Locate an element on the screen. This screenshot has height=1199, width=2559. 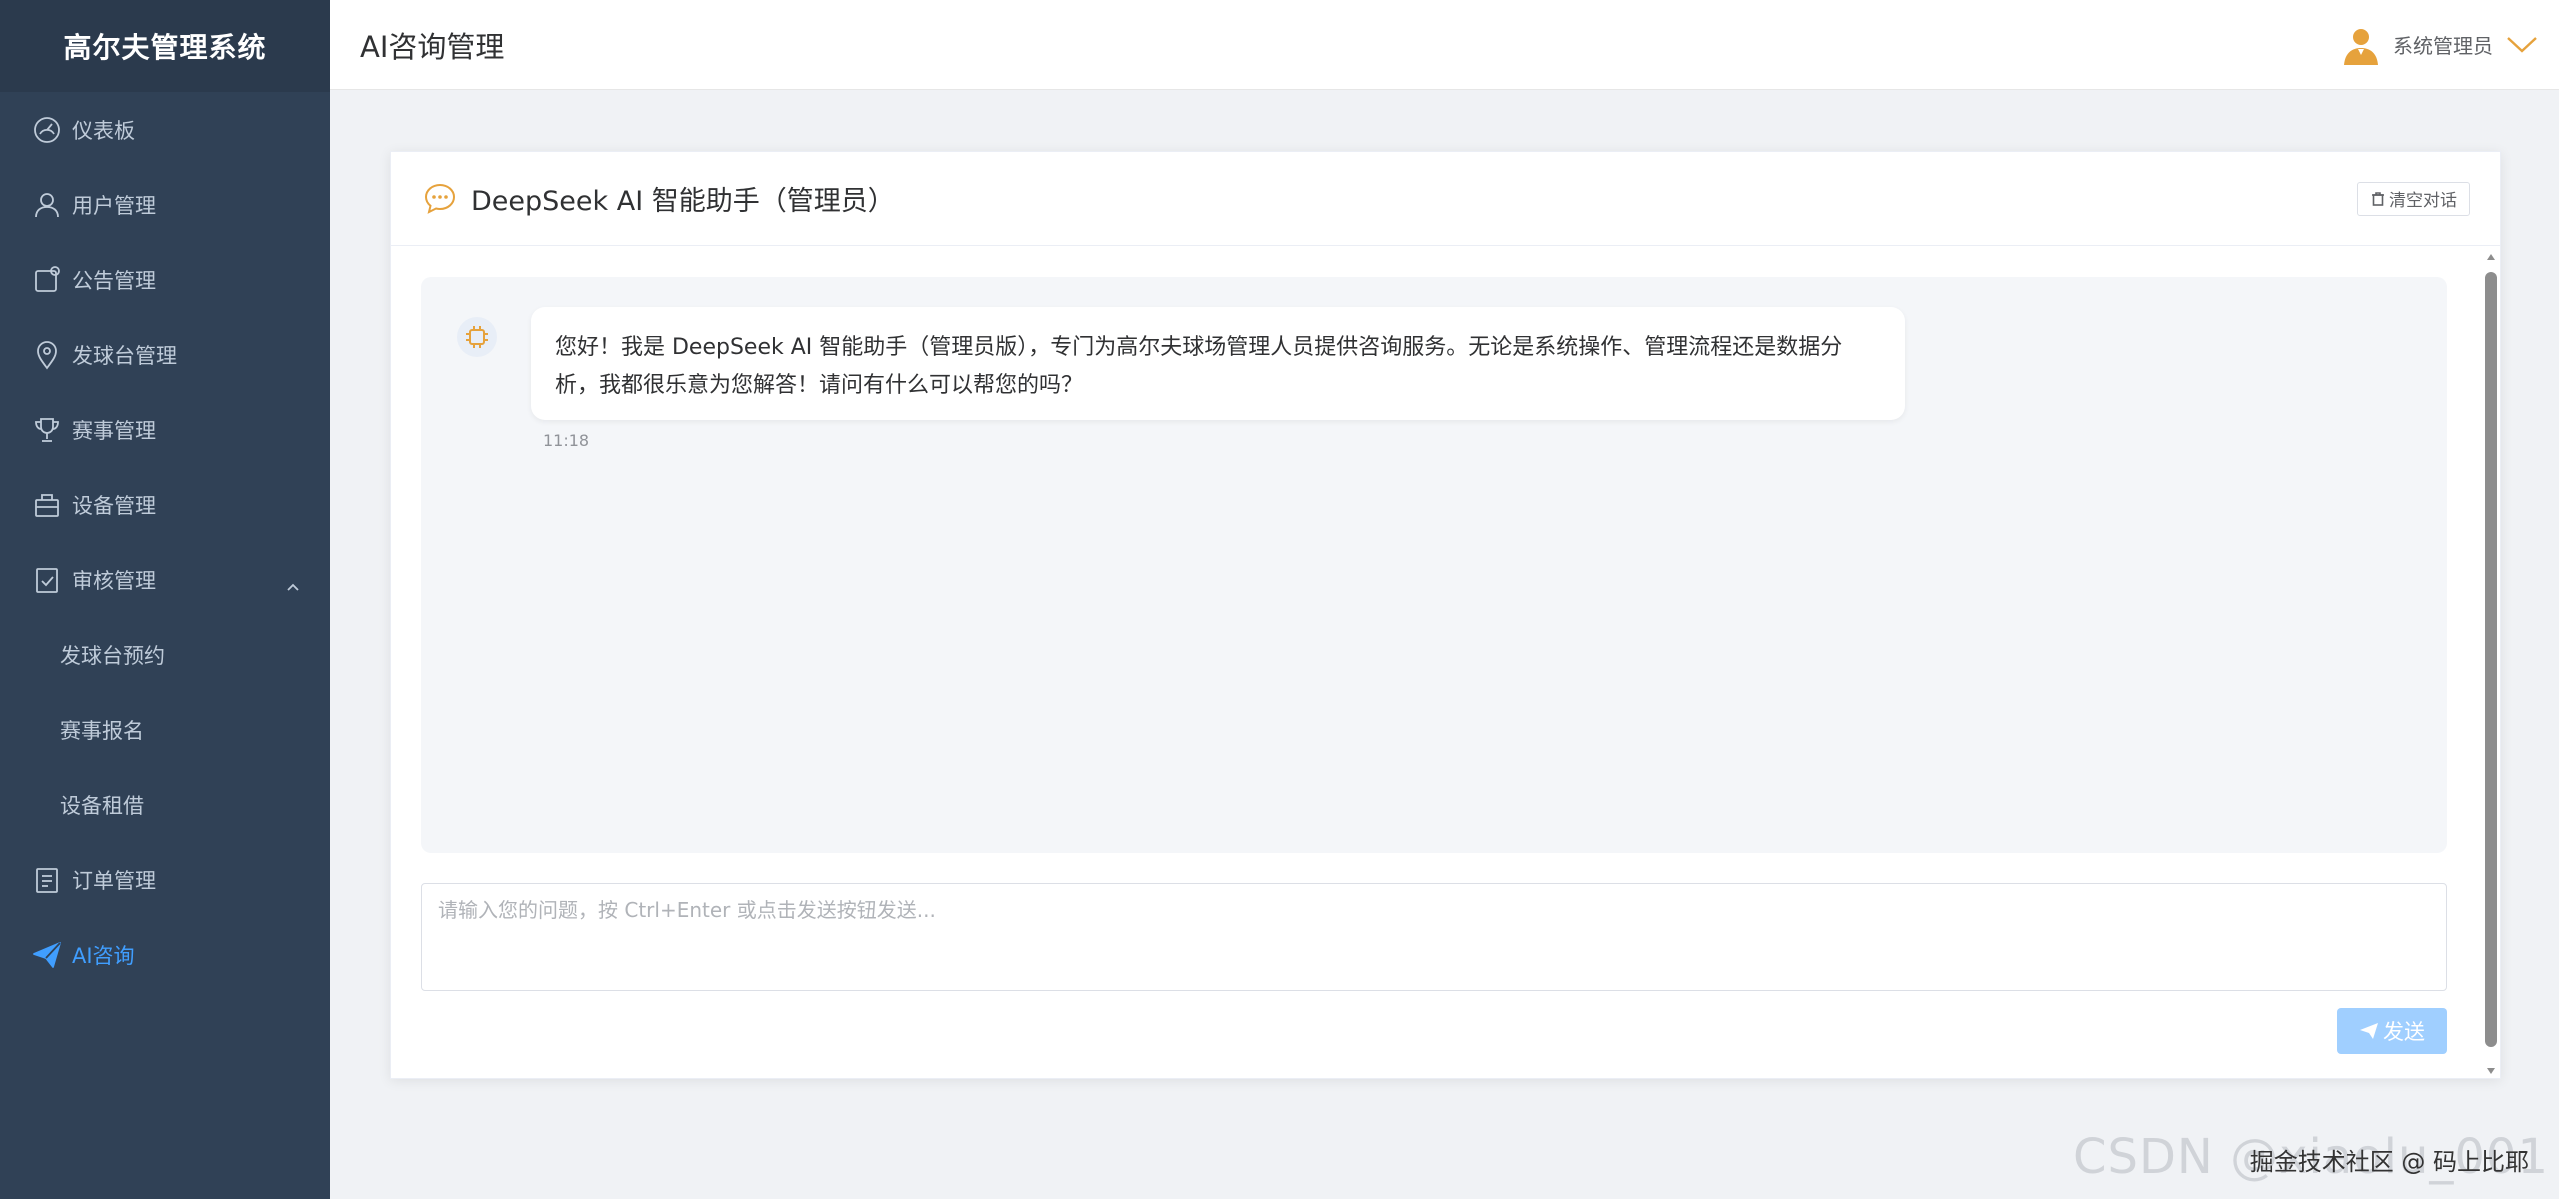
sidebar-item-dashboard: 仪表板 is located at coordinates (165, 129).